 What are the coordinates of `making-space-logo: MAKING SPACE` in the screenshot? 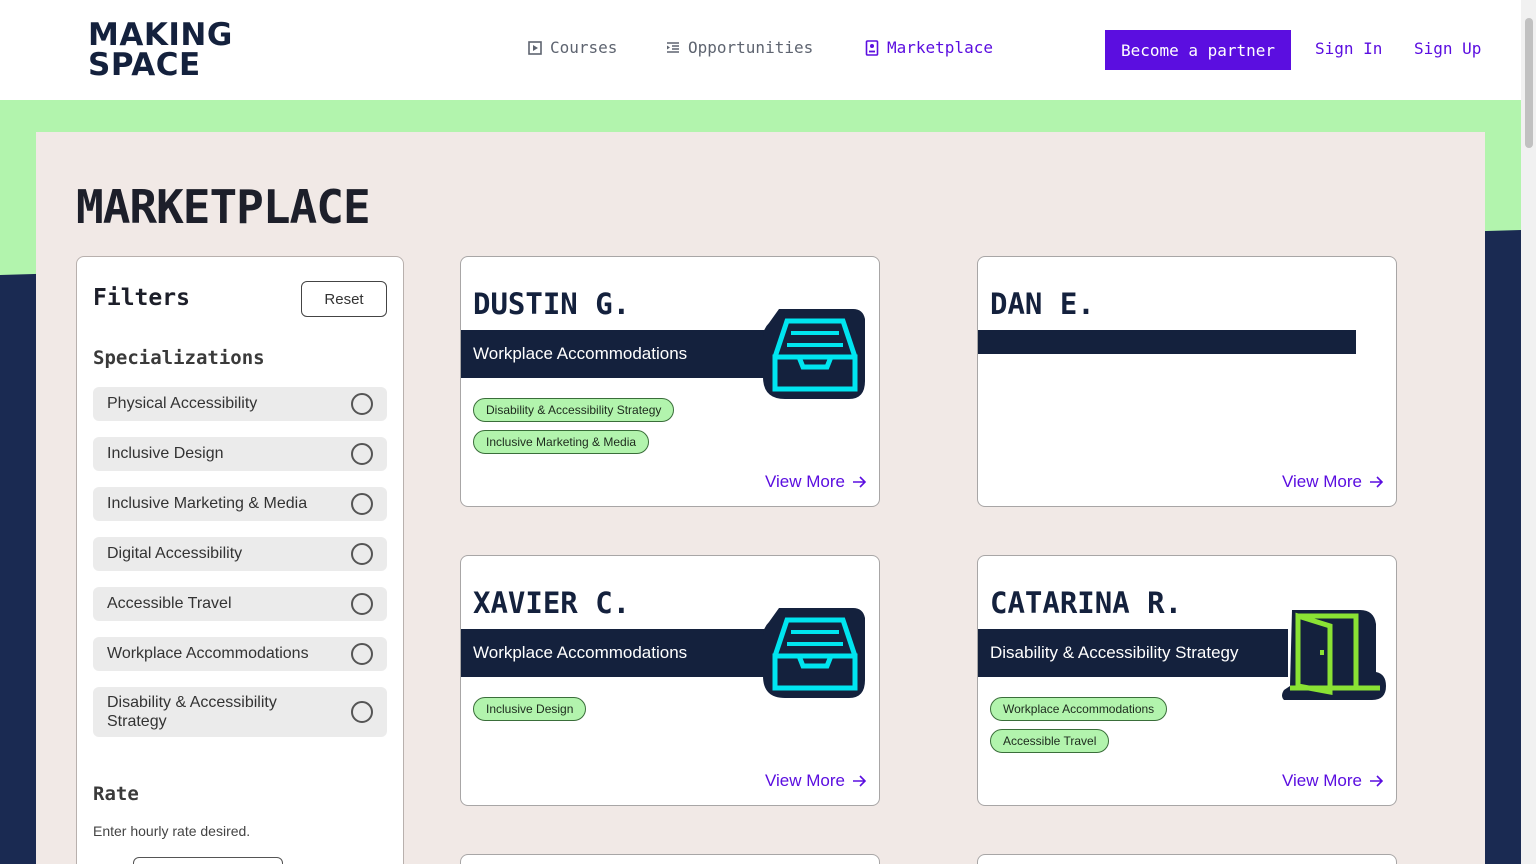 It's located at (160, 50).